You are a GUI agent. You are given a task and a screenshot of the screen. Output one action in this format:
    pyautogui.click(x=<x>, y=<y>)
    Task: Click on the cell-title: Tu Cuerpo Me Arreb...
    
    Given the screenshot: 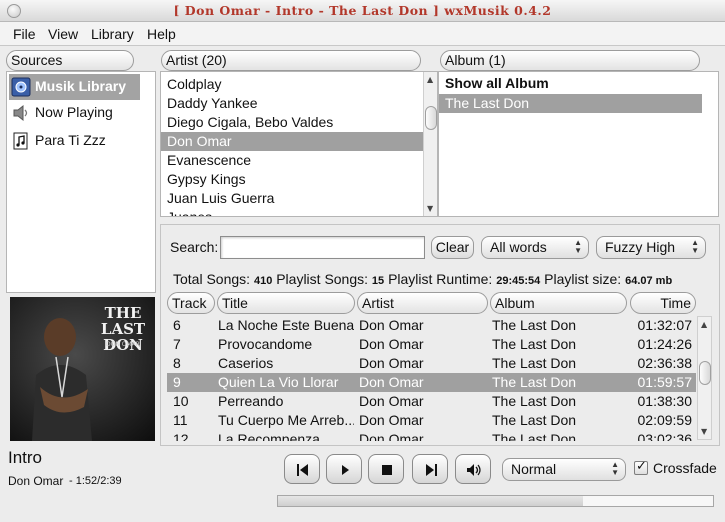 What is the action you would take?
    pyautogui.click(x=286, y=420)
    